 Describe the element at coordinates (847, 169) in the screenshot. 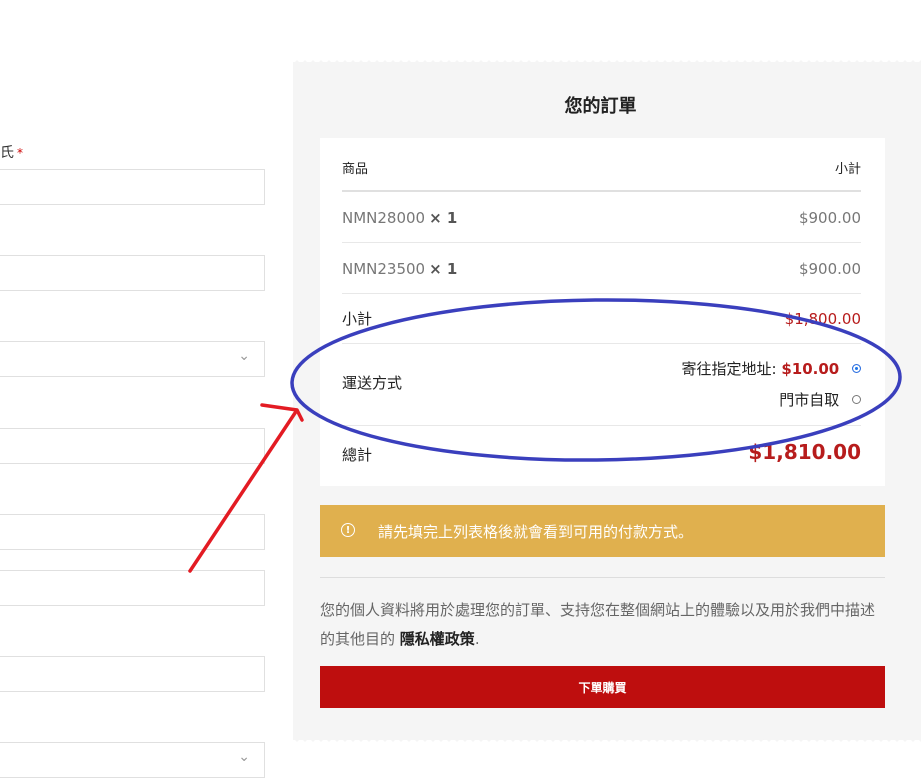

I see `col-subtotal-header: 小計` at that location.